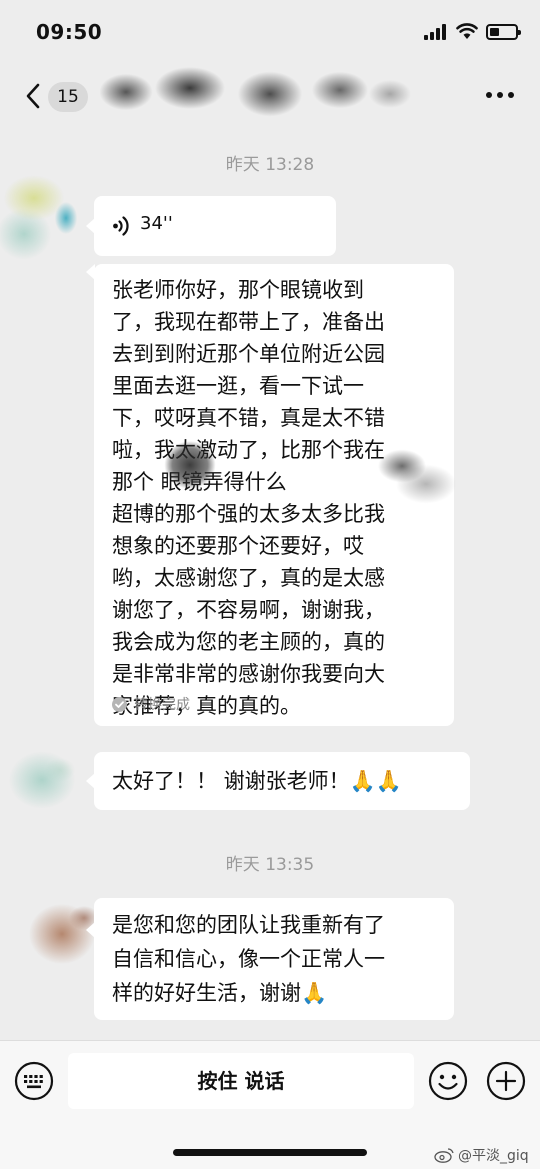 The width and height of the screenshot is (540, 1169). Describe the element at coordinates (33, 96) in the screenshot. I see `back-chevron-icon` at that location.